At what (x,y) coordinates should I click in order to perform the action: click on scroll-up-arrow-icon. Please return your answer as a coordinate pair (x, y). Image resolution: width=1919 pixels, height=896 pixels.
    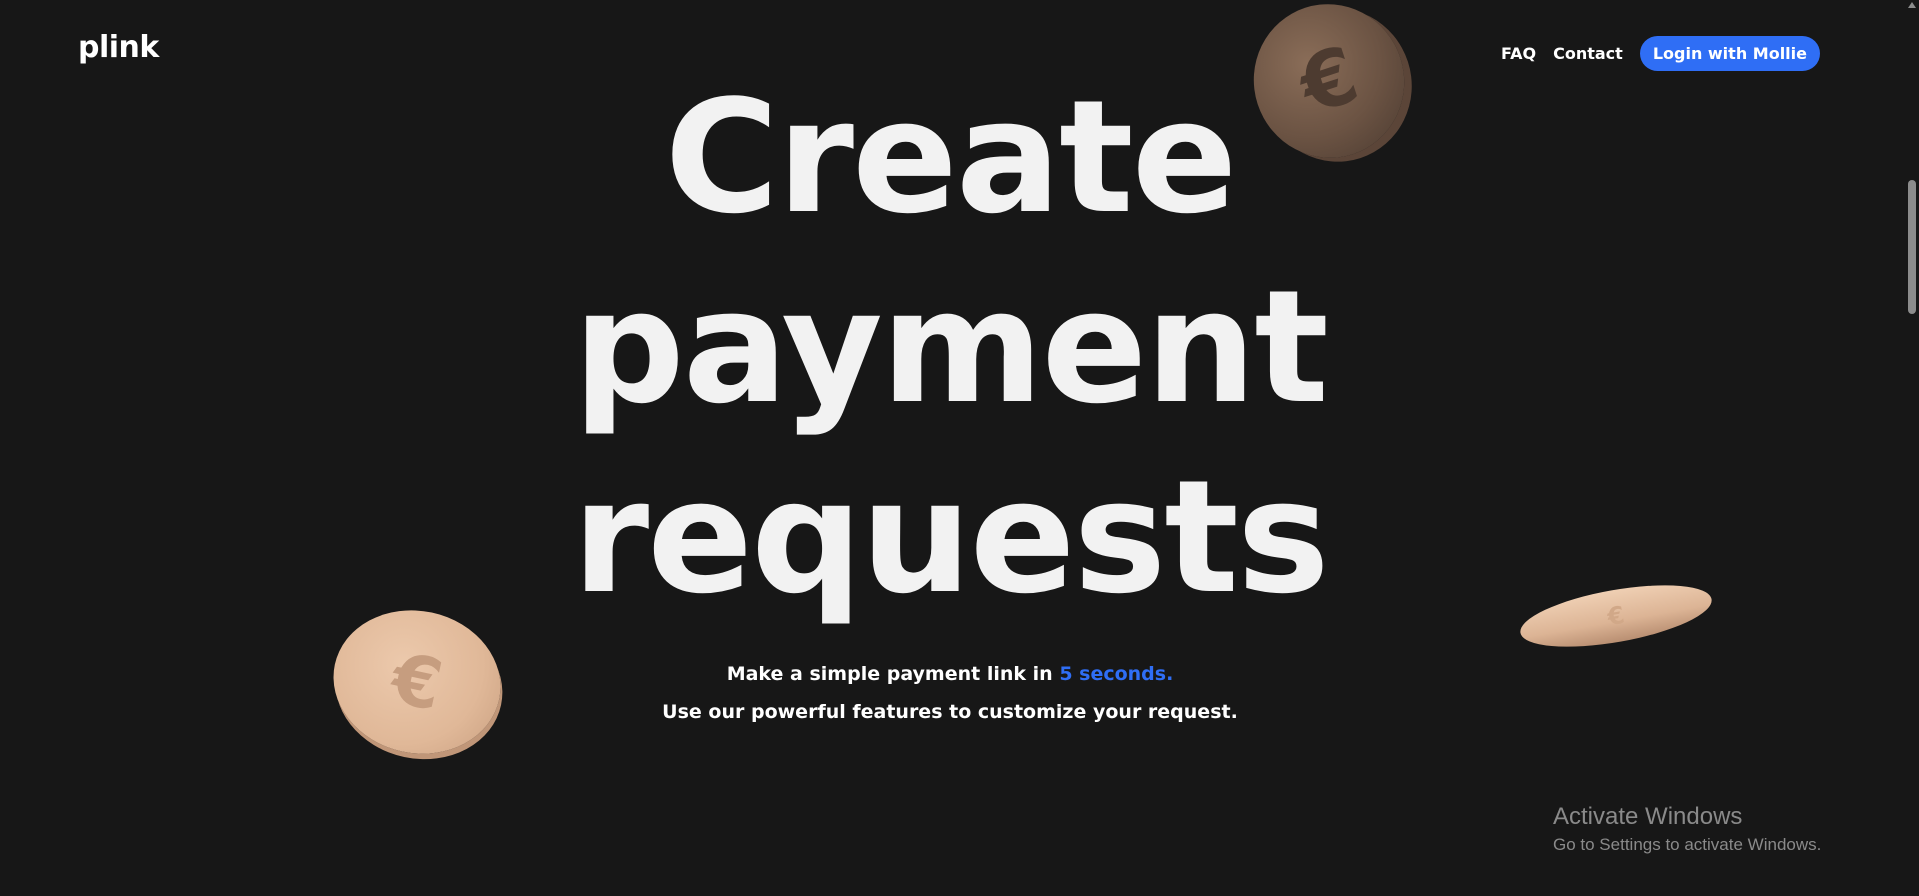
    Looking at the image, I should click on (1912, 5).